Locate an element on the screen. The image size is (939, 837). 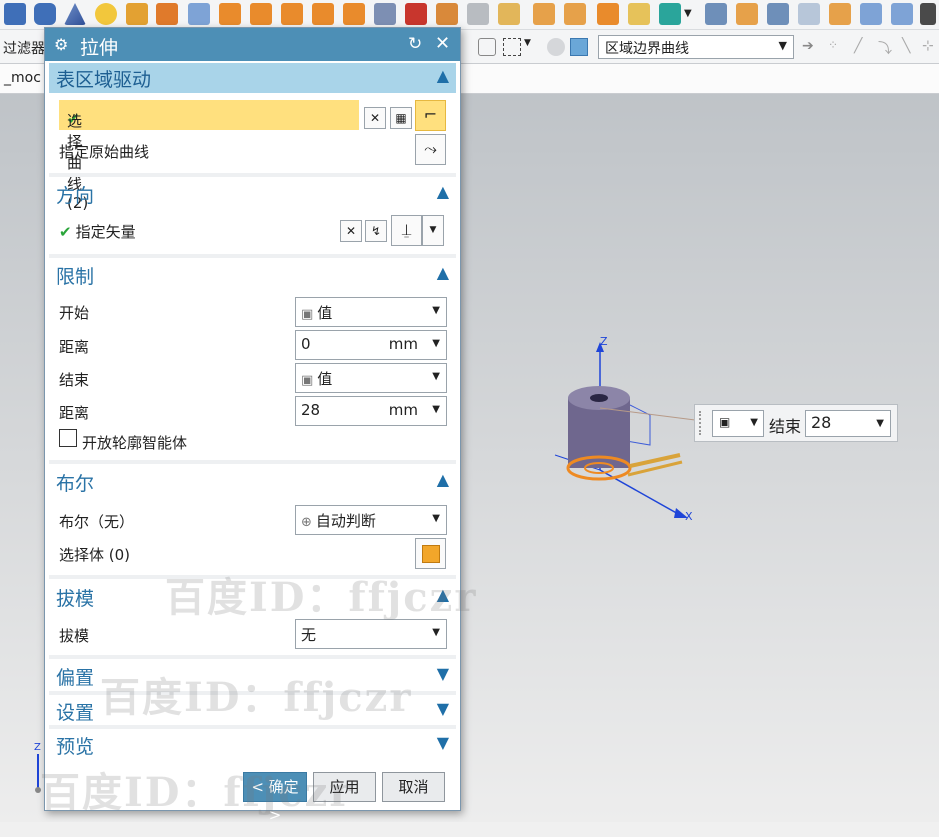
end-type-dropdown: ▣ 值 ▼ is located at coordinates (371, 378).